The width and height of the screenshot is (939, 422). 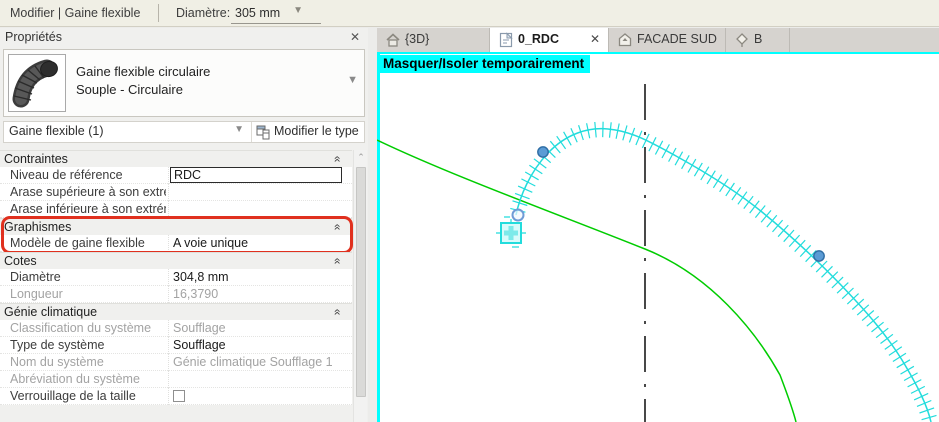 I want to click on scrollbar-thumb, so click(x=361, y=282).